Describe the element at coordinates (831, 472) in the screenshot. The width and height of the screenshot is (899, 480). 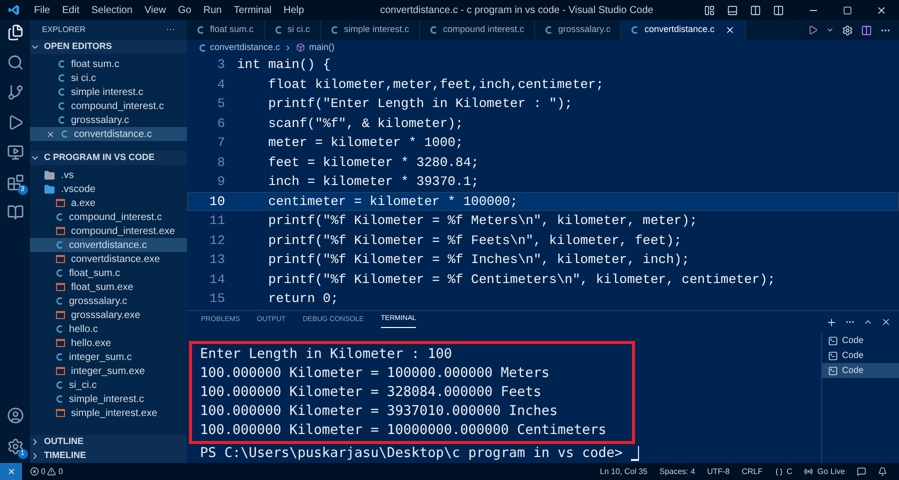
I see `go-live-button: Go Live` at that location.